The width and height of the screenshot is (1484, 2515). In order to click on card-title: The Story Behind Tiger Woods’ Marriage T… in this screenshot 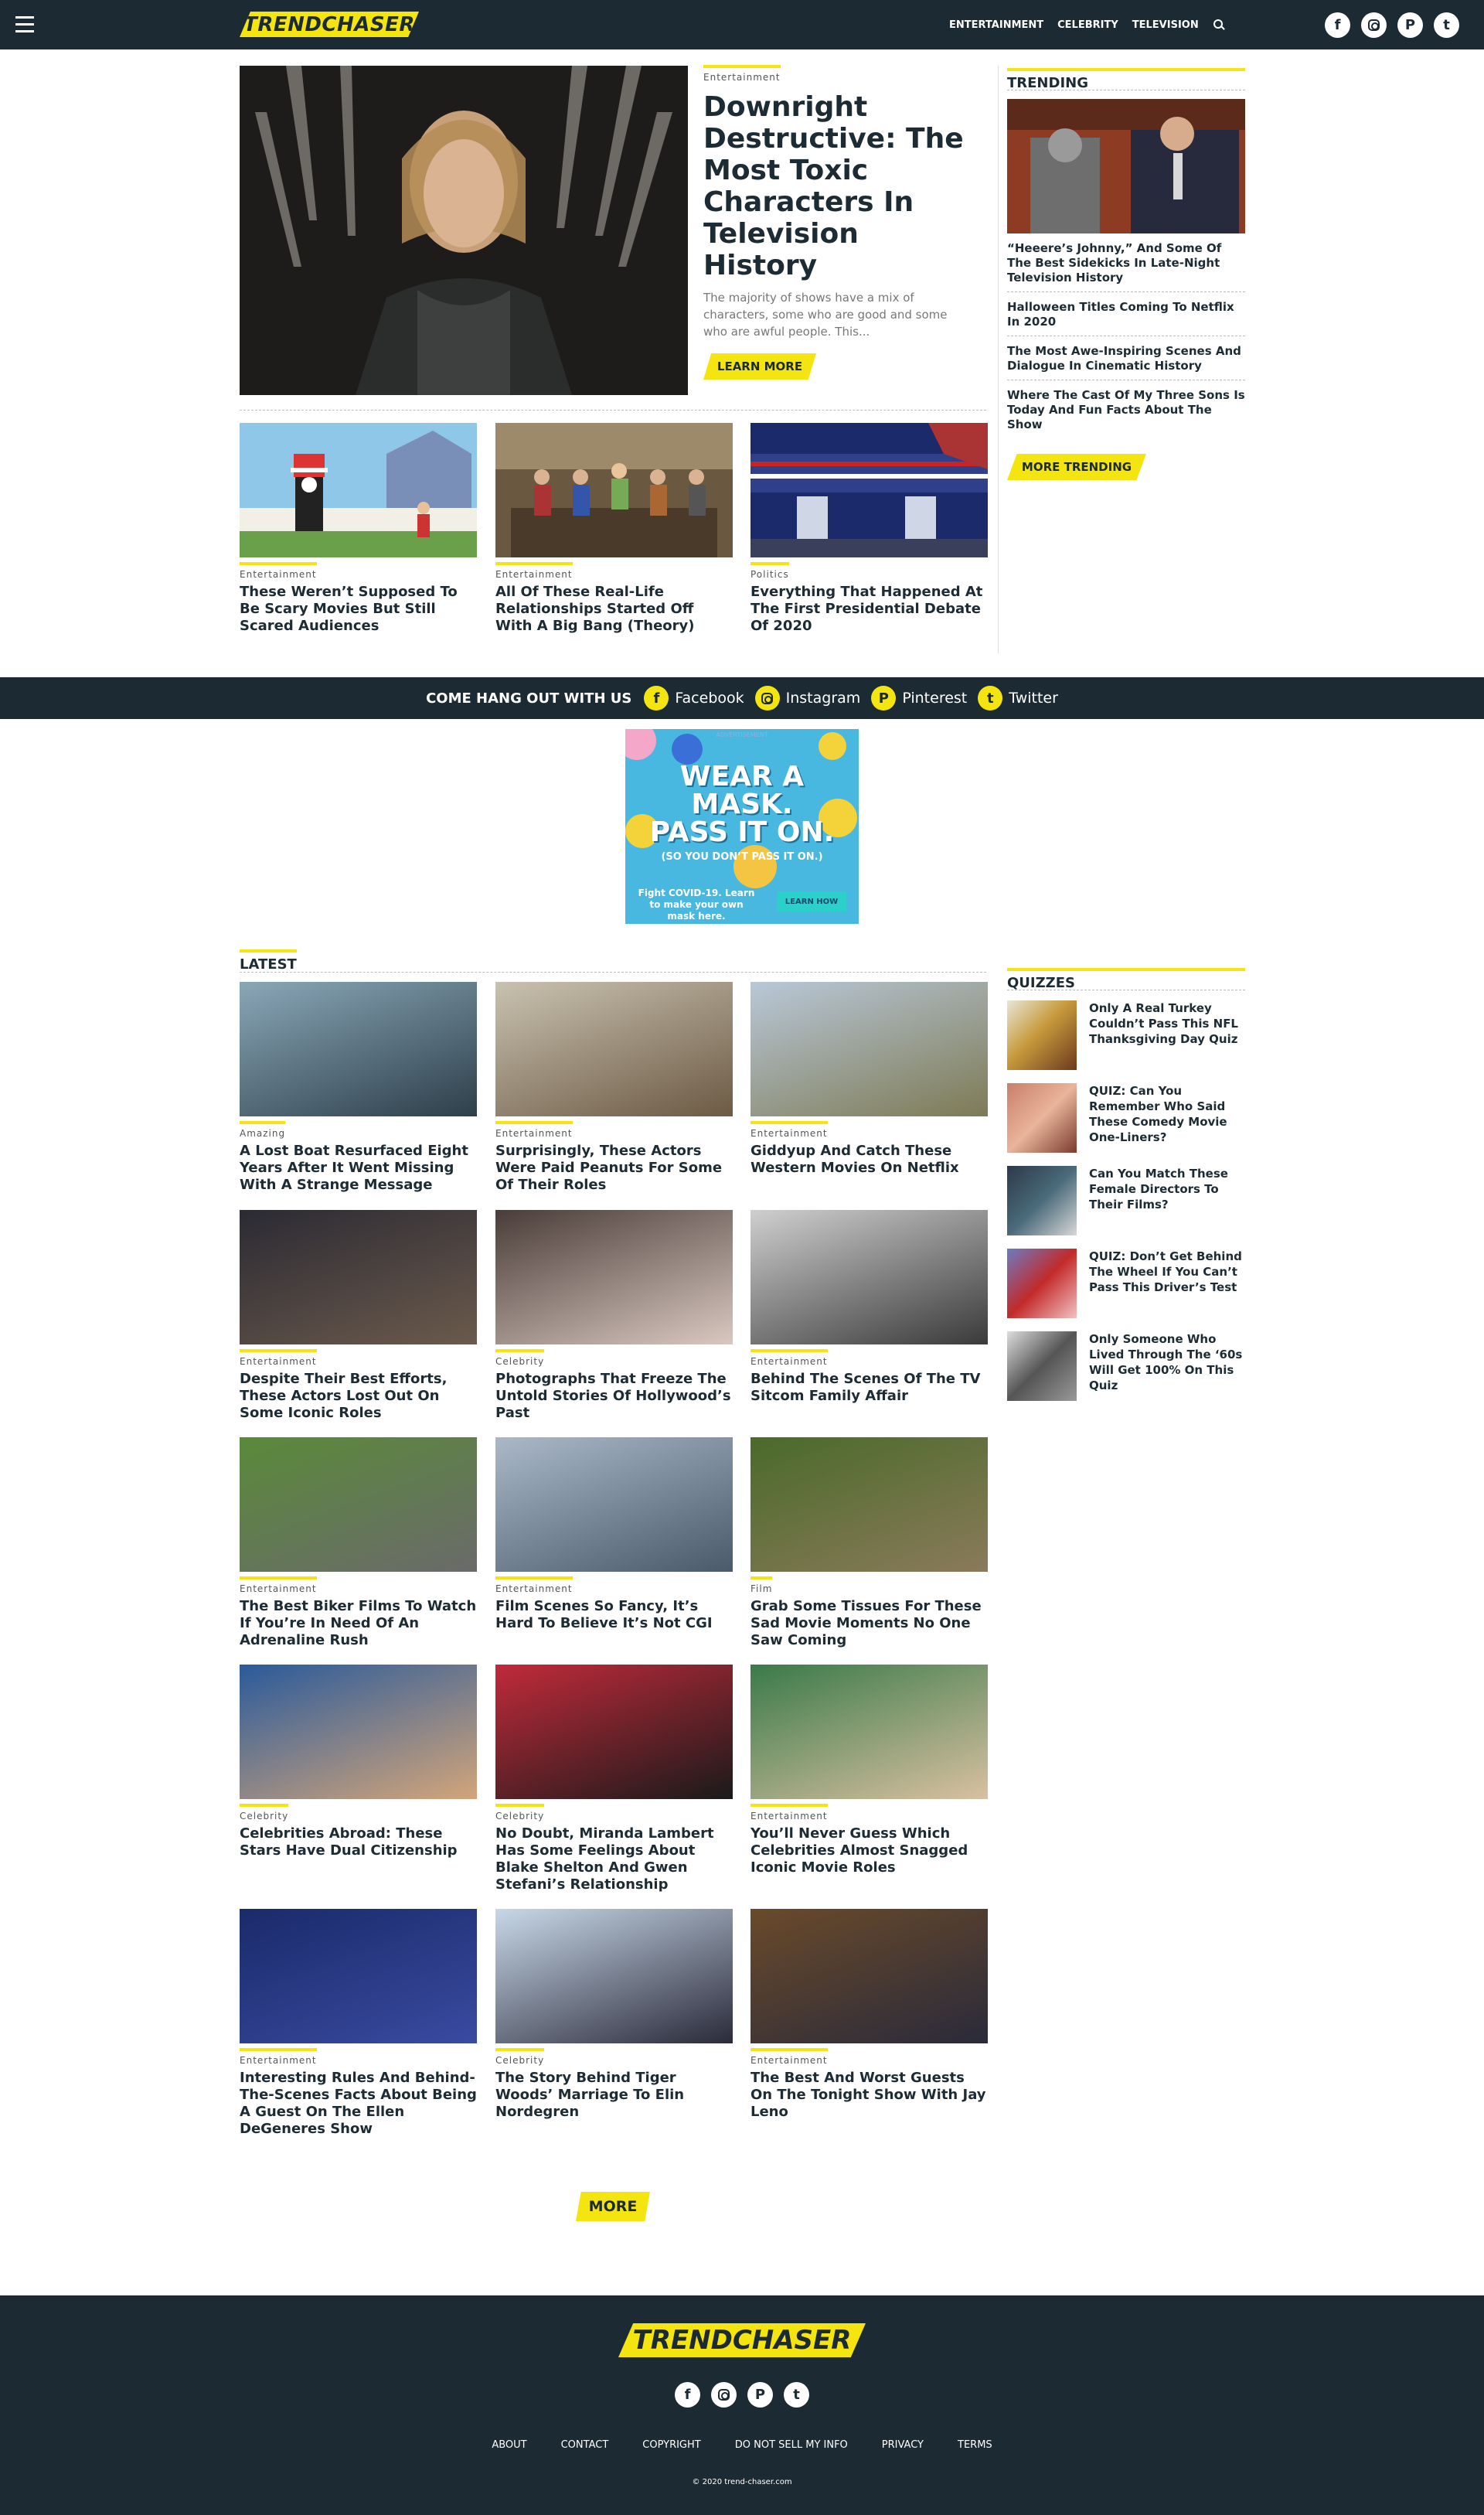, I will do `click(614, 2095)`.